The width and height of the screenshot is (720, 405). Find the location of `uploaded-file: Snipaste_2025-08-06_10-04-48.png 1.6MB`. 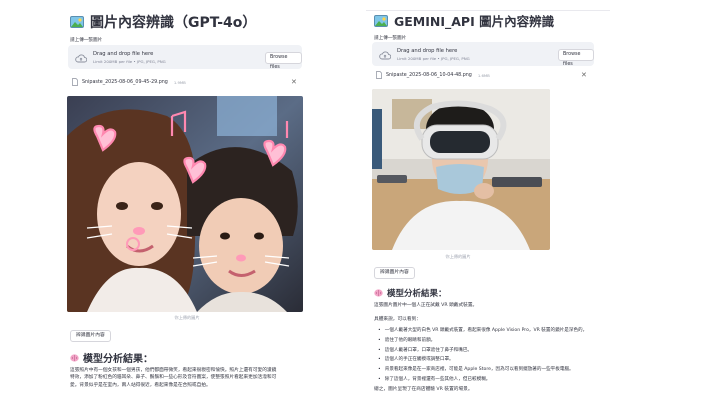

uploaded-file: Snipaste_2025-08-06_10-04-48.png 1.6MB is located at coordinates (433, 75).